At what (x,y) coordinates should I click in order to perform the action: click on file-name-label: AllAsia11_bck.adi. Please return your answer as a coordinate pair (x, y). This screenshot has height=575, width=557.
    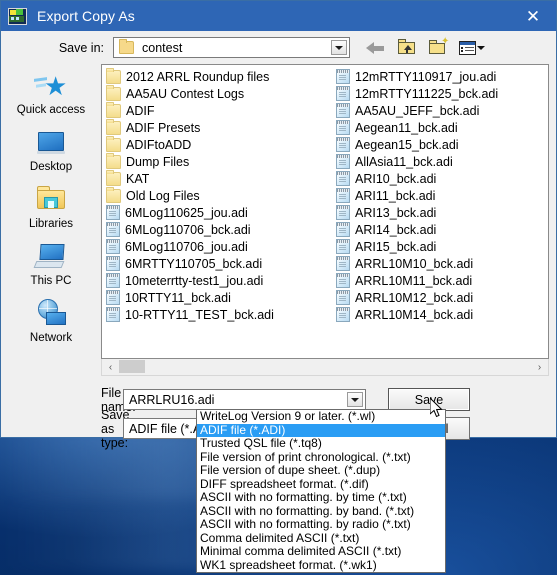
    Looking at the image, I should click on (404, 161).